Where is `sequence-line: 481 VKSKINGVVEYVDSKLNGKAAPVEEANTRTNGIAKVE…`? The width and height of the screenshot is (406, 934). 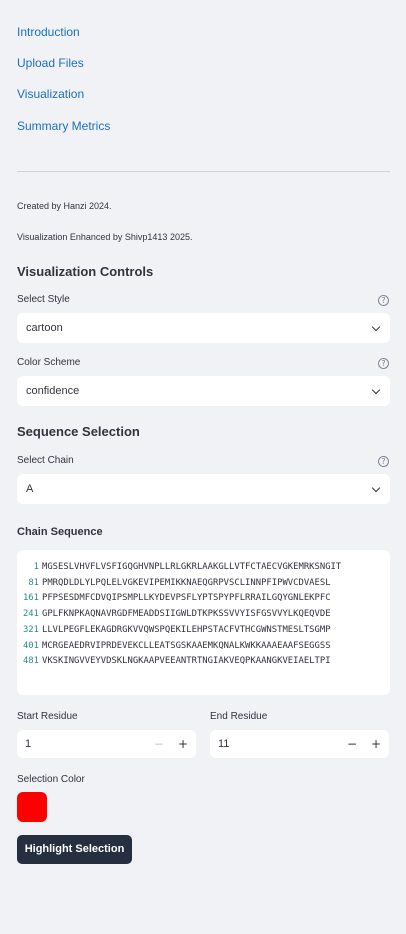
sequence-line: 481 VKSKINGVVEYVDSKLNGKAAPVEEANTRTNGIAKVE… is located at coordinates (203, 662).